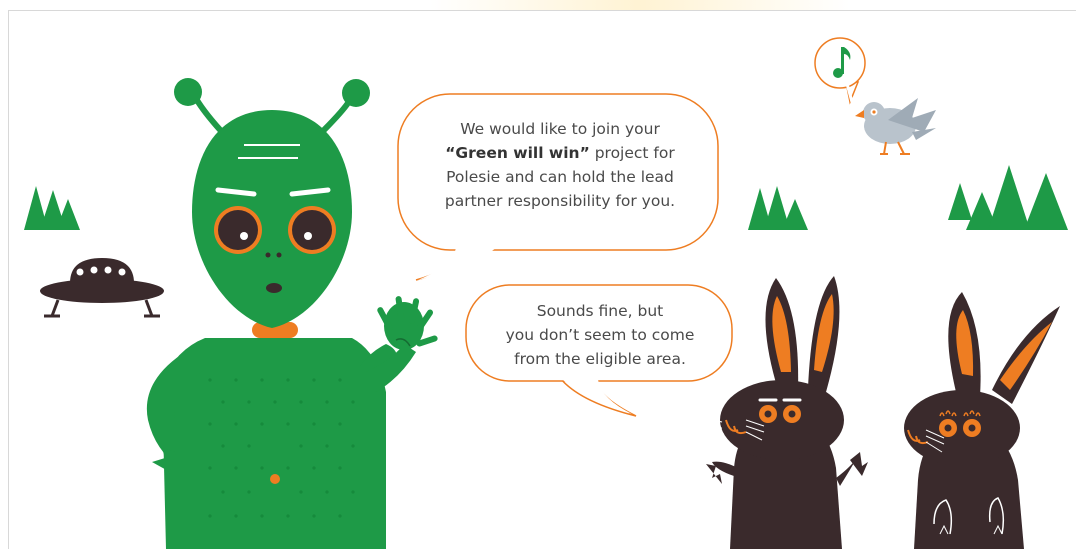 This screenshot has width=1076, height=549. I want to click on rabbit-speech-line-2: you don’t seem to come, so click(600, 335).